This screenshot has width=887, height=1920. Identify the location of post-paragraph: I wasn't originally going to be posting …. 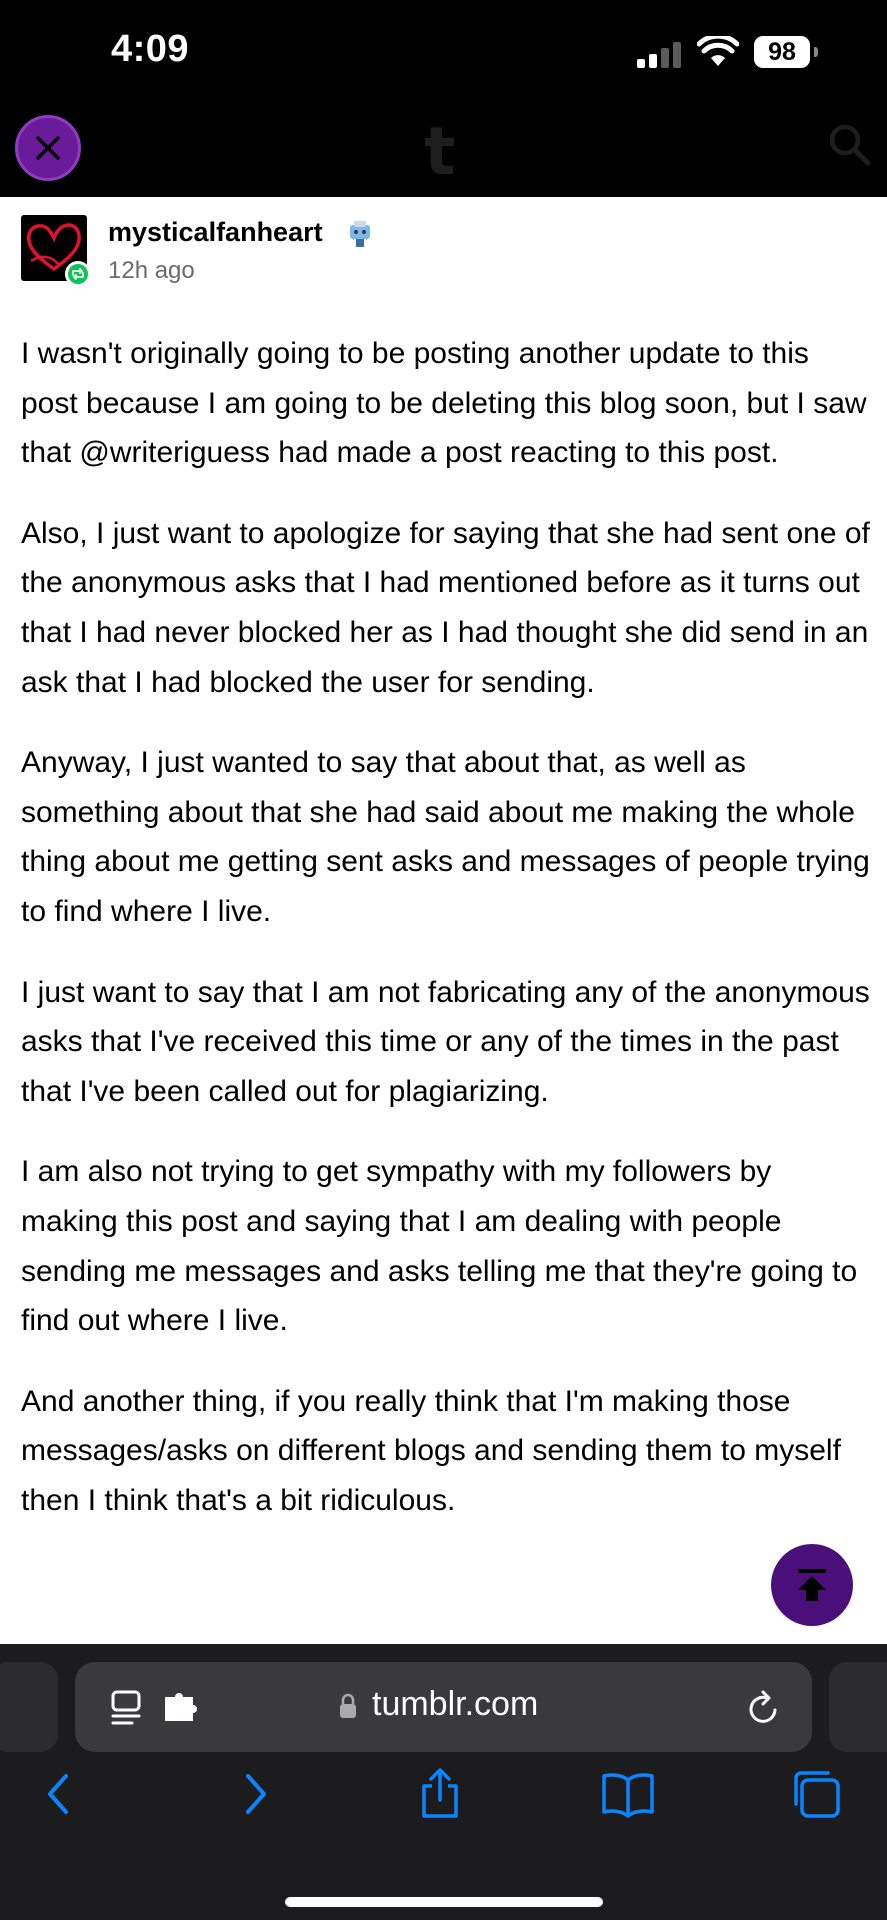
(444, 403).